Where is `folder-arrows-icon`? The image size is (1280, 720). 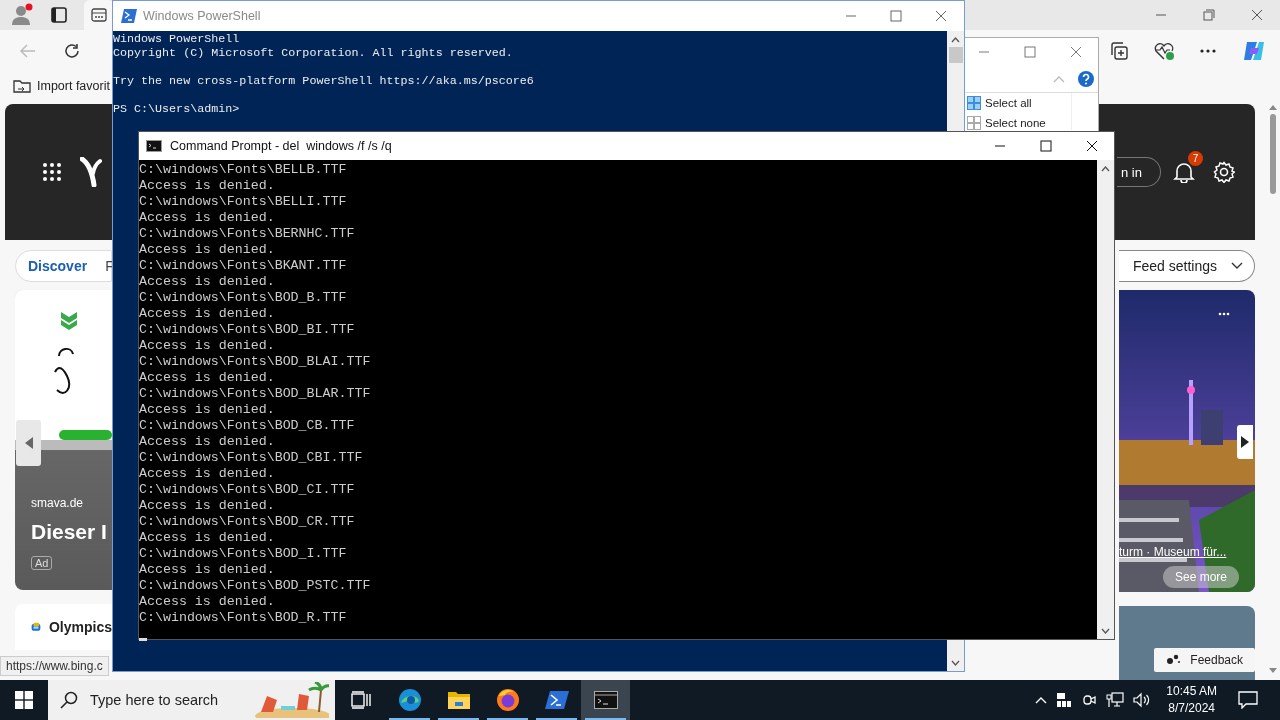 folder-arrows-icon is located at coordinates (22, 86).